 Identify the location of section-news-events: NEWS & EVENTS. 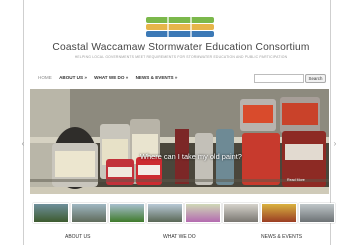
(281, 237).